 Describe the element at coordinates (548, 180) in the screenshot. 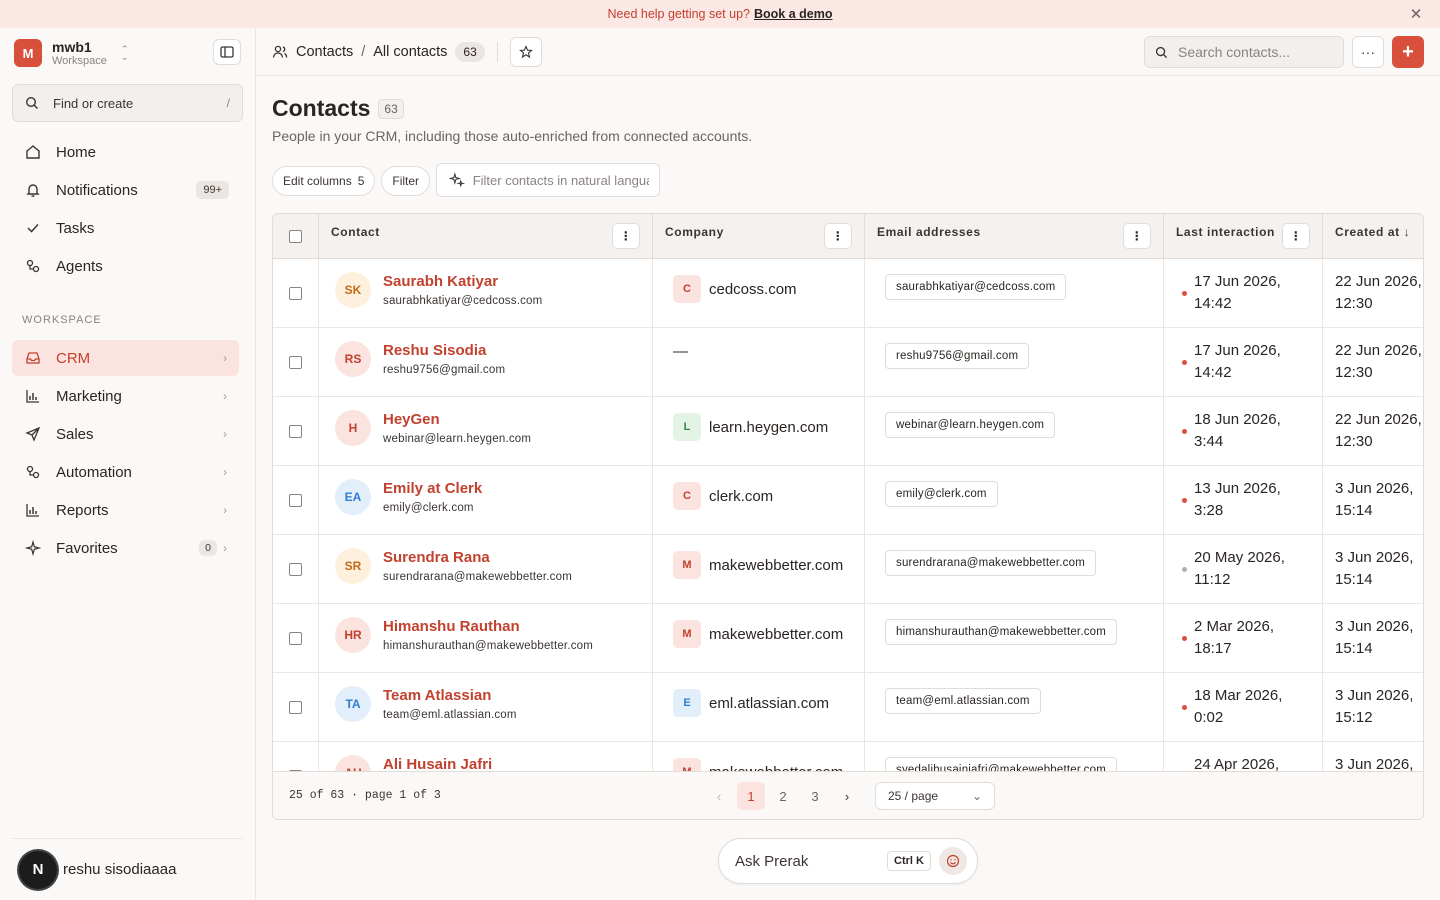

I see `natural-language-filter-input: Filter contacts in natural langua` at that location.